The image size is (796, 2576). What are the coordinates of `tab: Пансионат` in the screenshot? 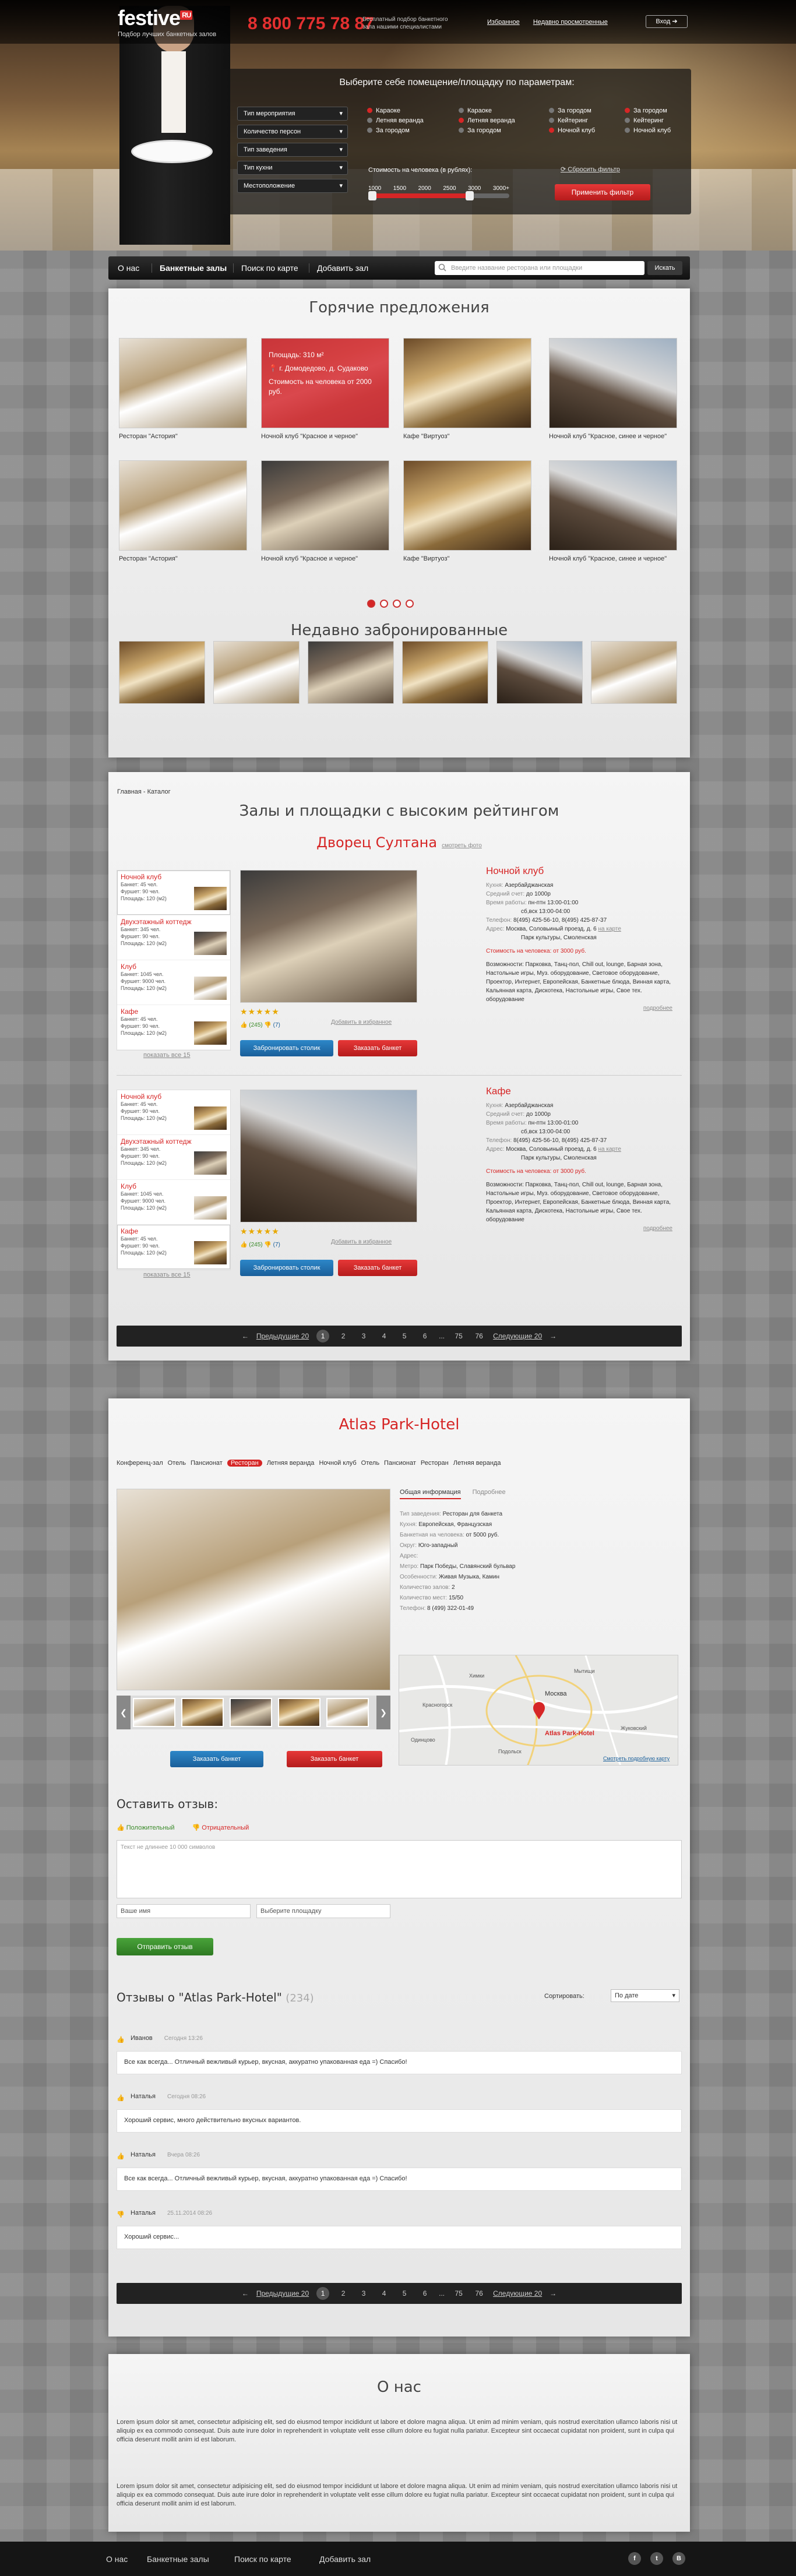 It's located at (400, 1464).